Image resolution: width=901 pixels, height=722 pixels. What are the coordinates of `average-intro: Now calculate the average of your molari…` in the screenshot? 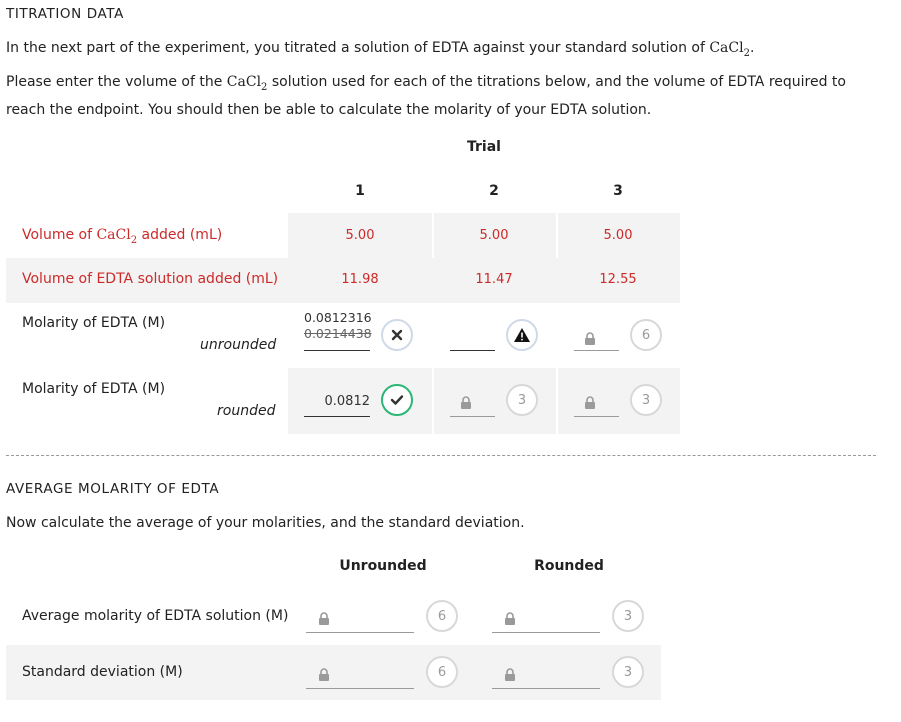 It's located at (265, 523).